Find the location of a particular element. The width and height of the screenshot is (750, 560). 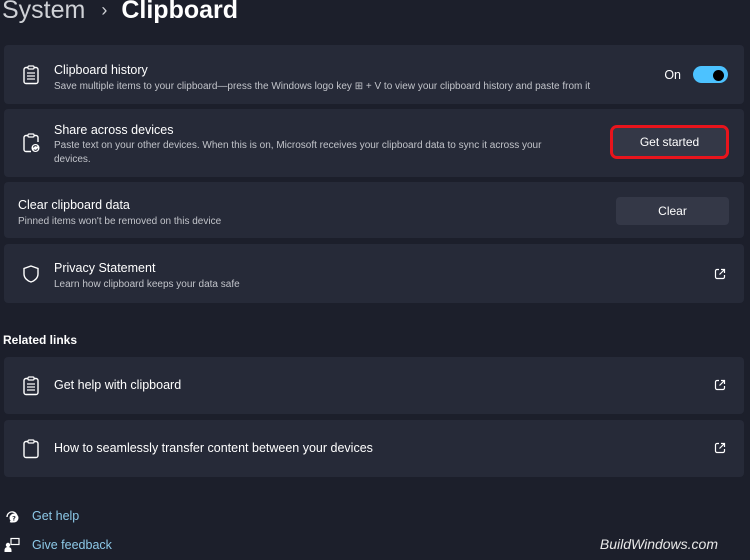

setting-title: Share across devices is located at coordinates (114, 130).